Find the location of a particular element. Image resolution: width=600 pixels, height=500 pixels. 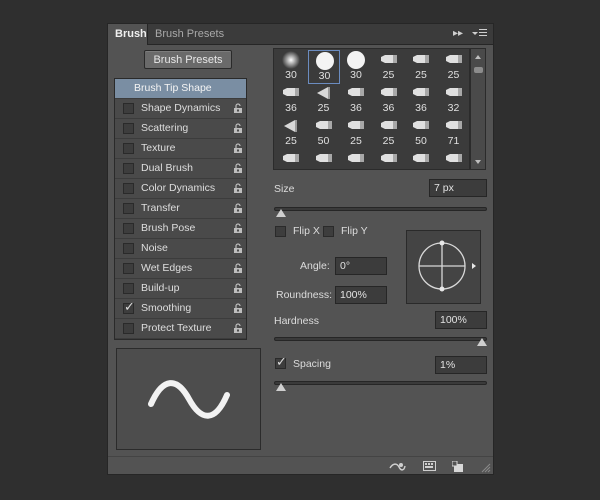

brush-tip-size: 71 is located at coordinates (453, 141).